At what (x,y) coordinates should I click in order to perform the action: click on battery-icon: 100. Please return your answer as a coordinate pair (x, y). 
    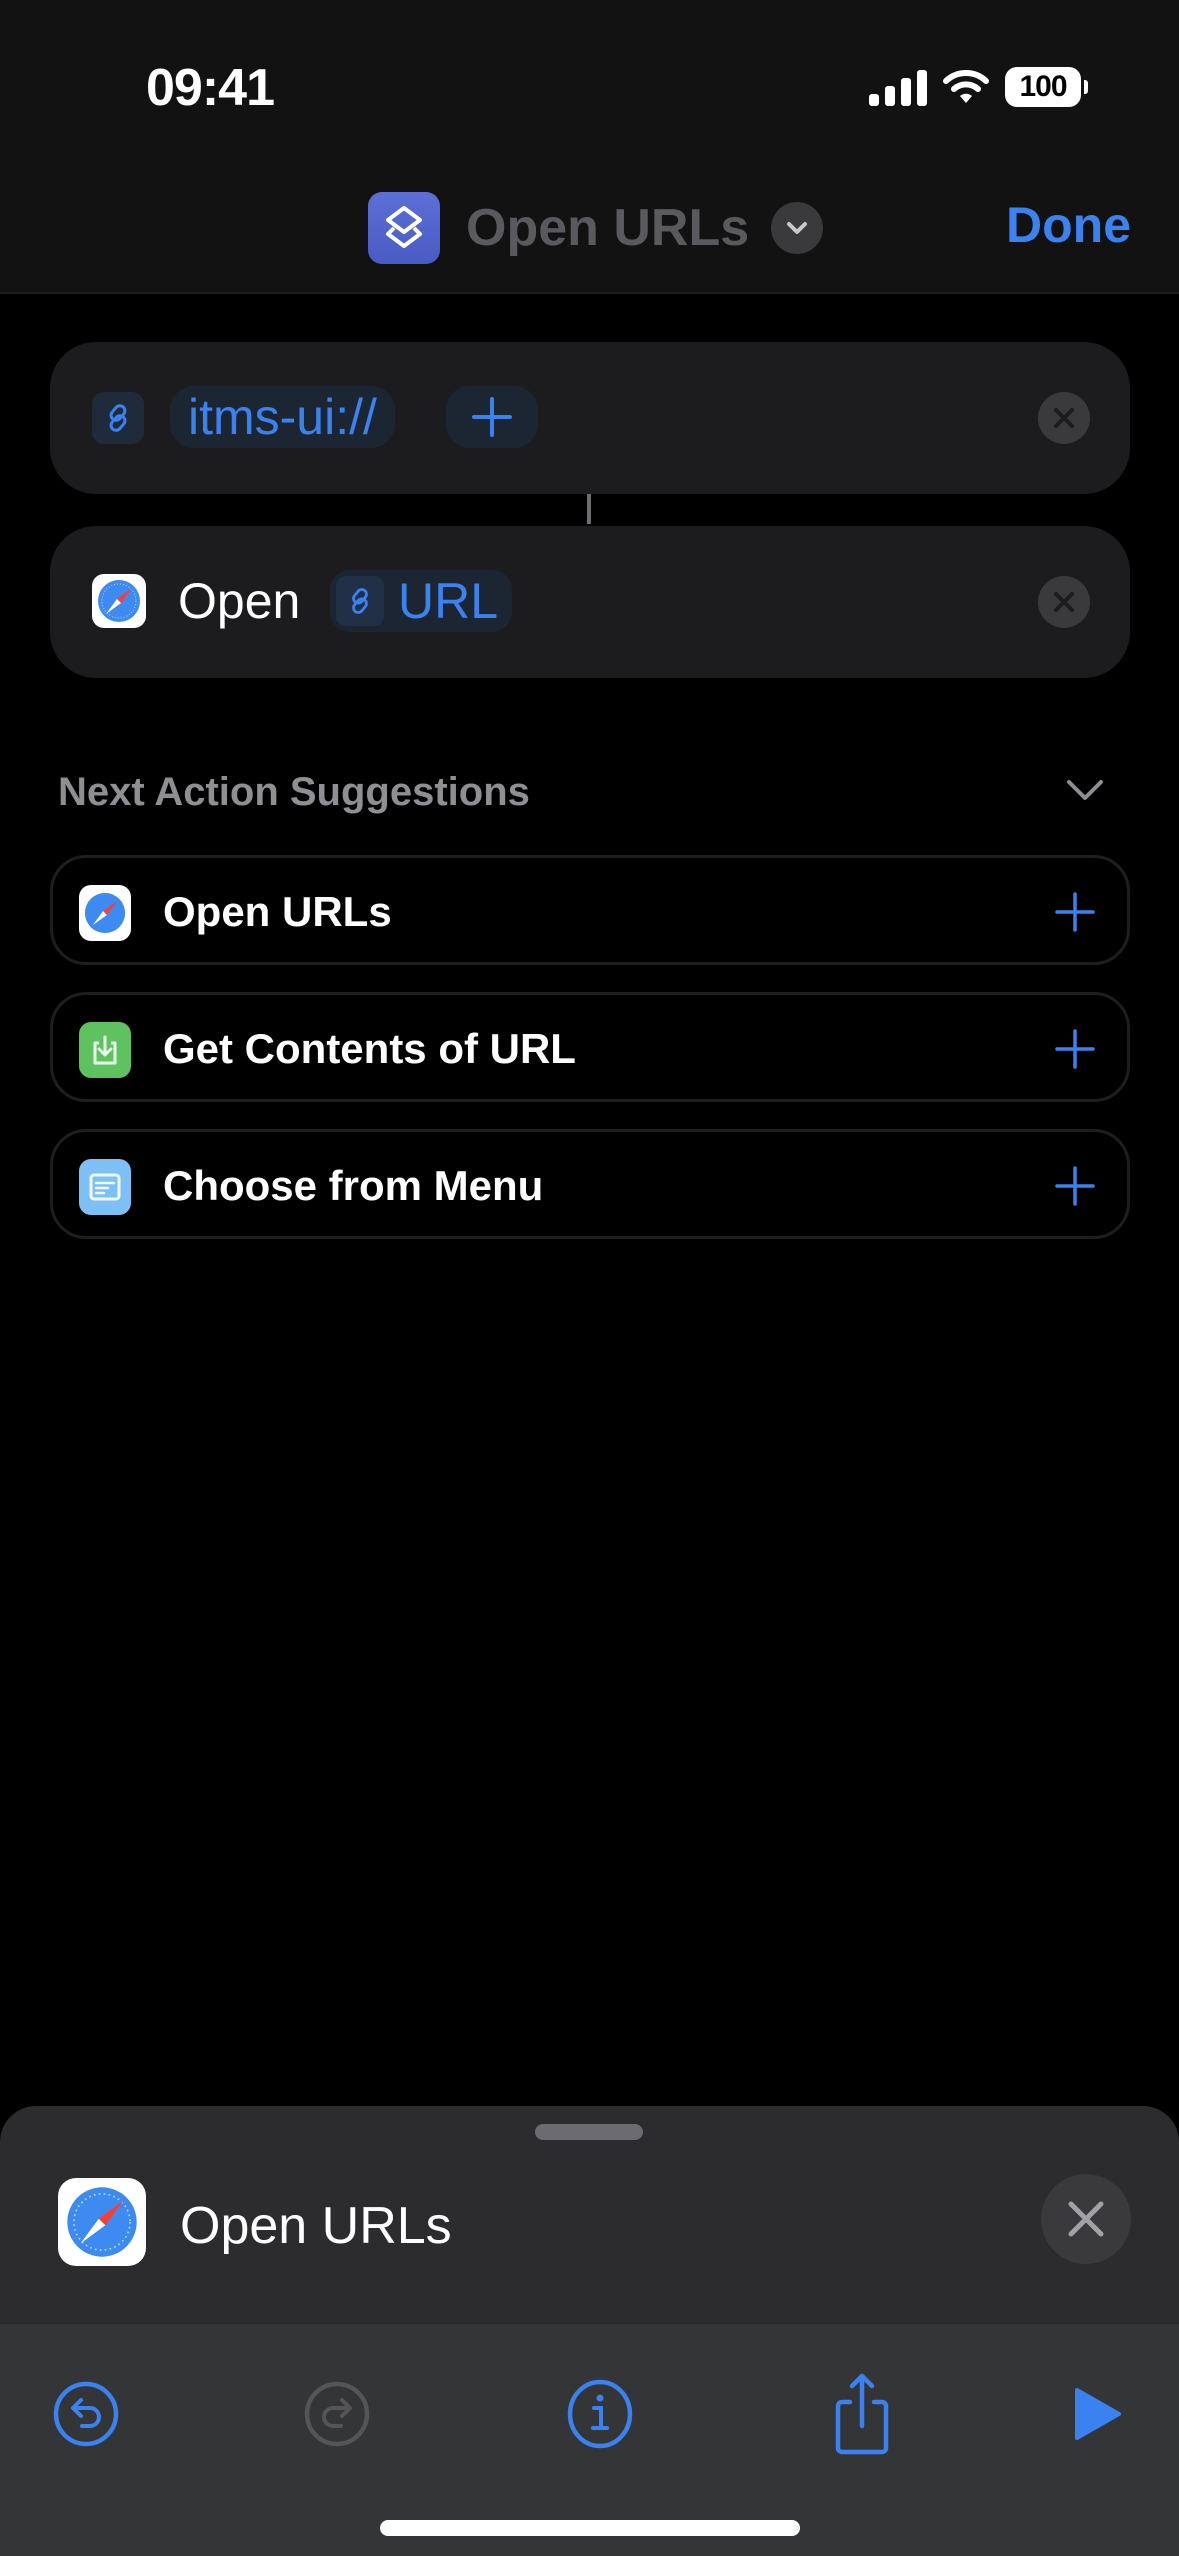
    Looking at the image, I should click on (1046, 87).